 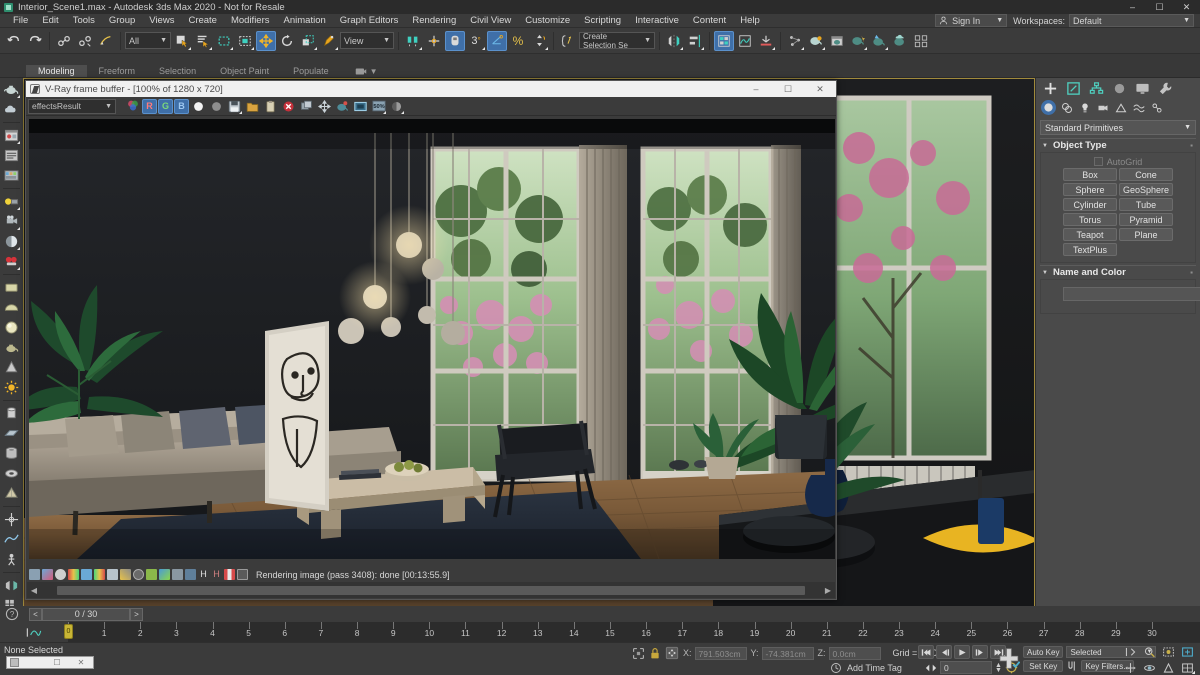 What do you see at coordinates (1118, 127) in the screenshot?
I see `object-category-select: Standard Primitives ▼` at bounding box center [1118, 127].